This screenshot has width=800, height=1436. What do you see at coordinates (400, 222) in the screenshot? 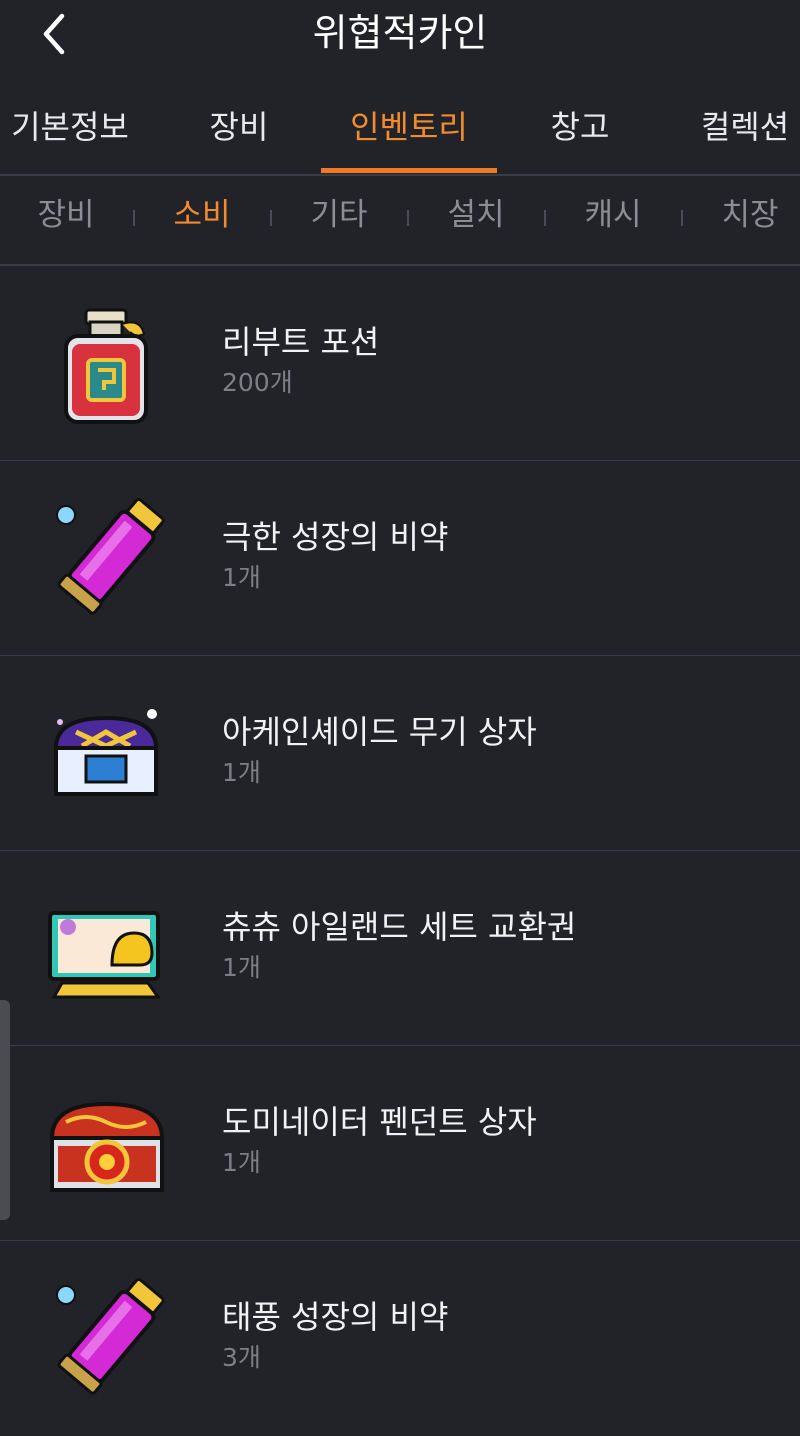
I see `inventory-subtabs: 장비 소비 기타 설치 캐시 치장` at bounding box center [400, 222].